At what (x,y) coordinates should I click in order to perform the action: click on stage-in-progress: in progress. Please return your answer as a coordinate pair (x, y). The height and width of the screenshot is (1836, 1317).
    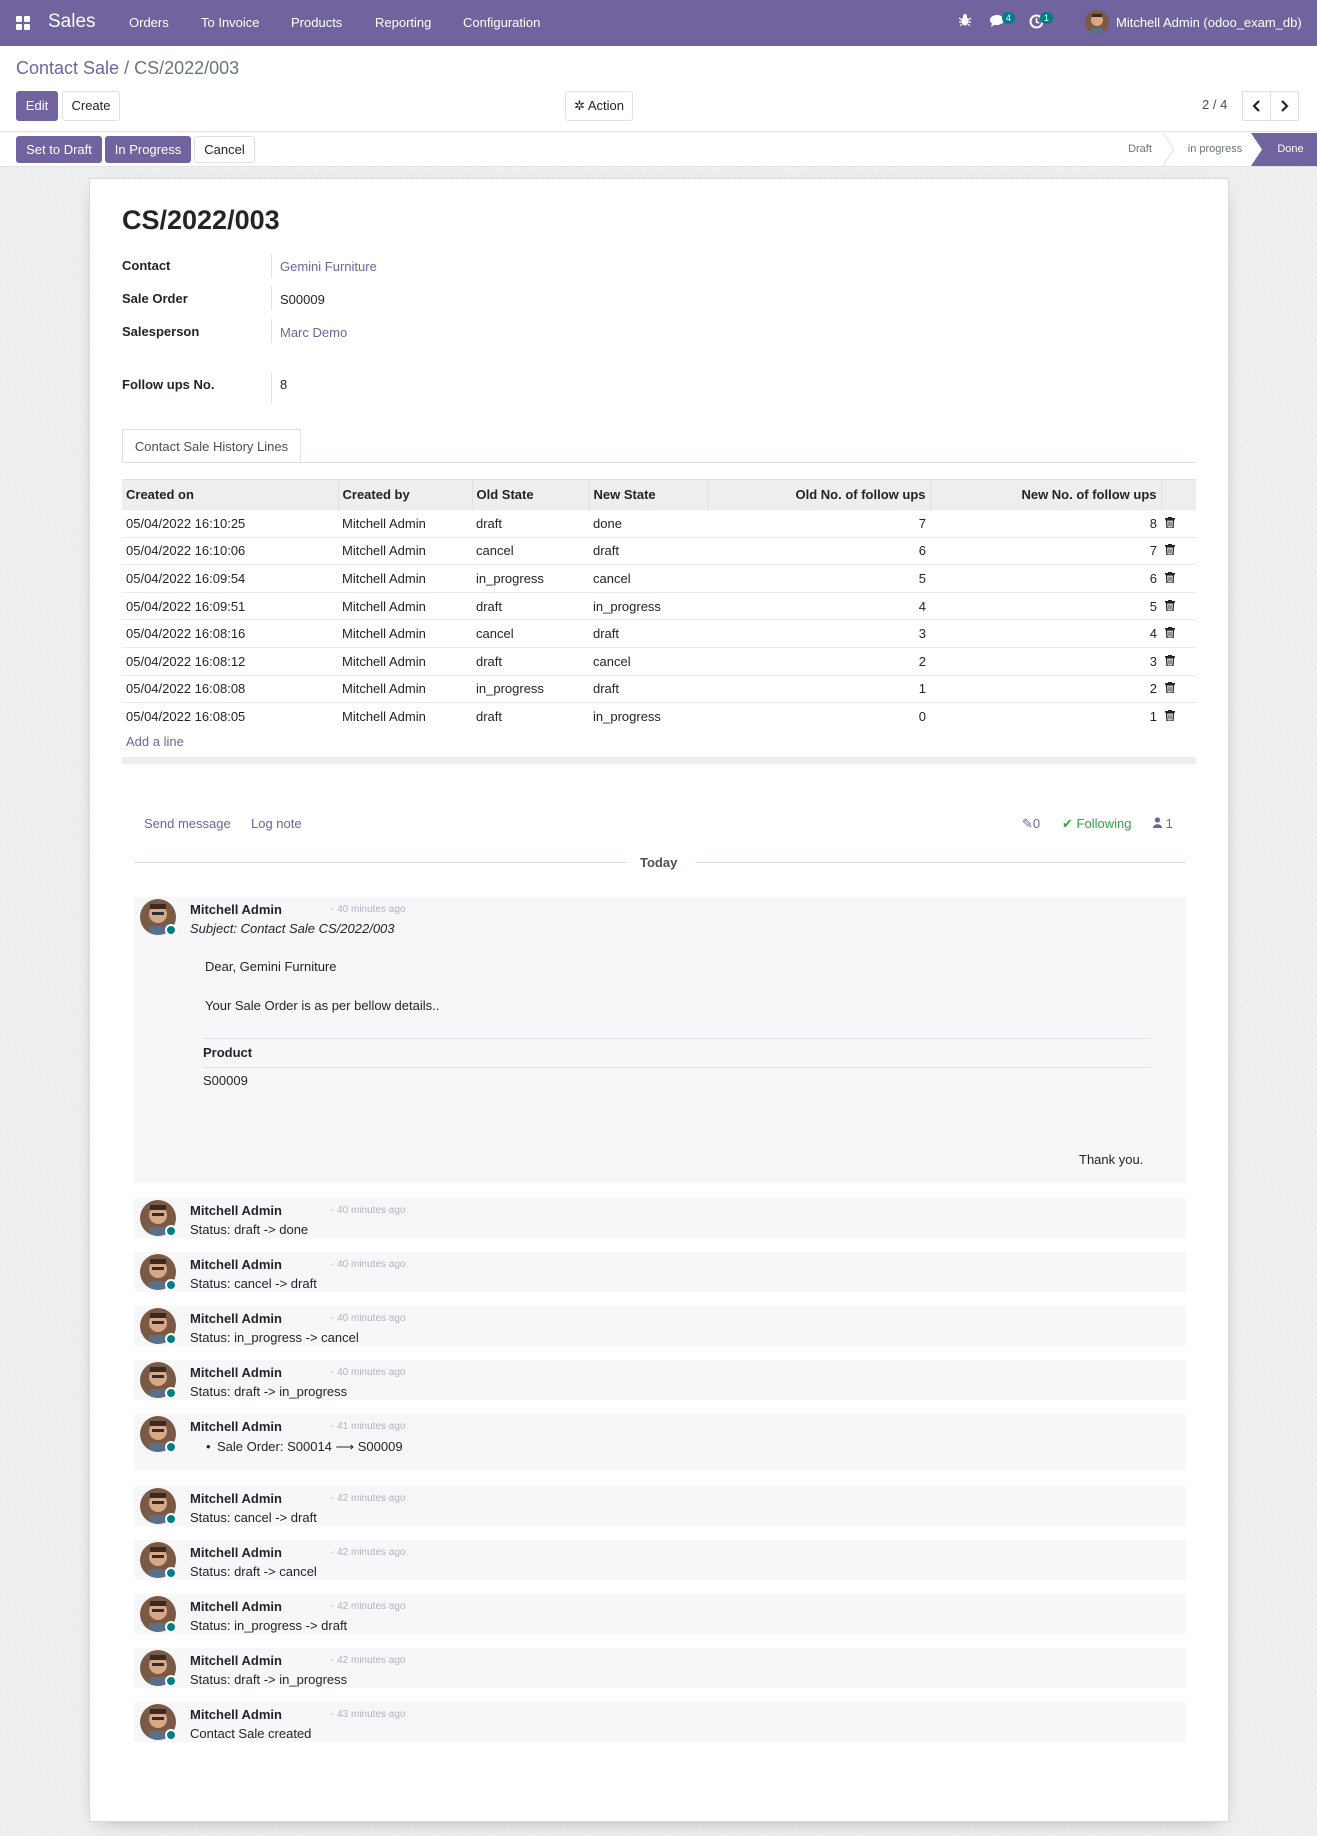
    Looking at the image, I should click on (1215, 149).